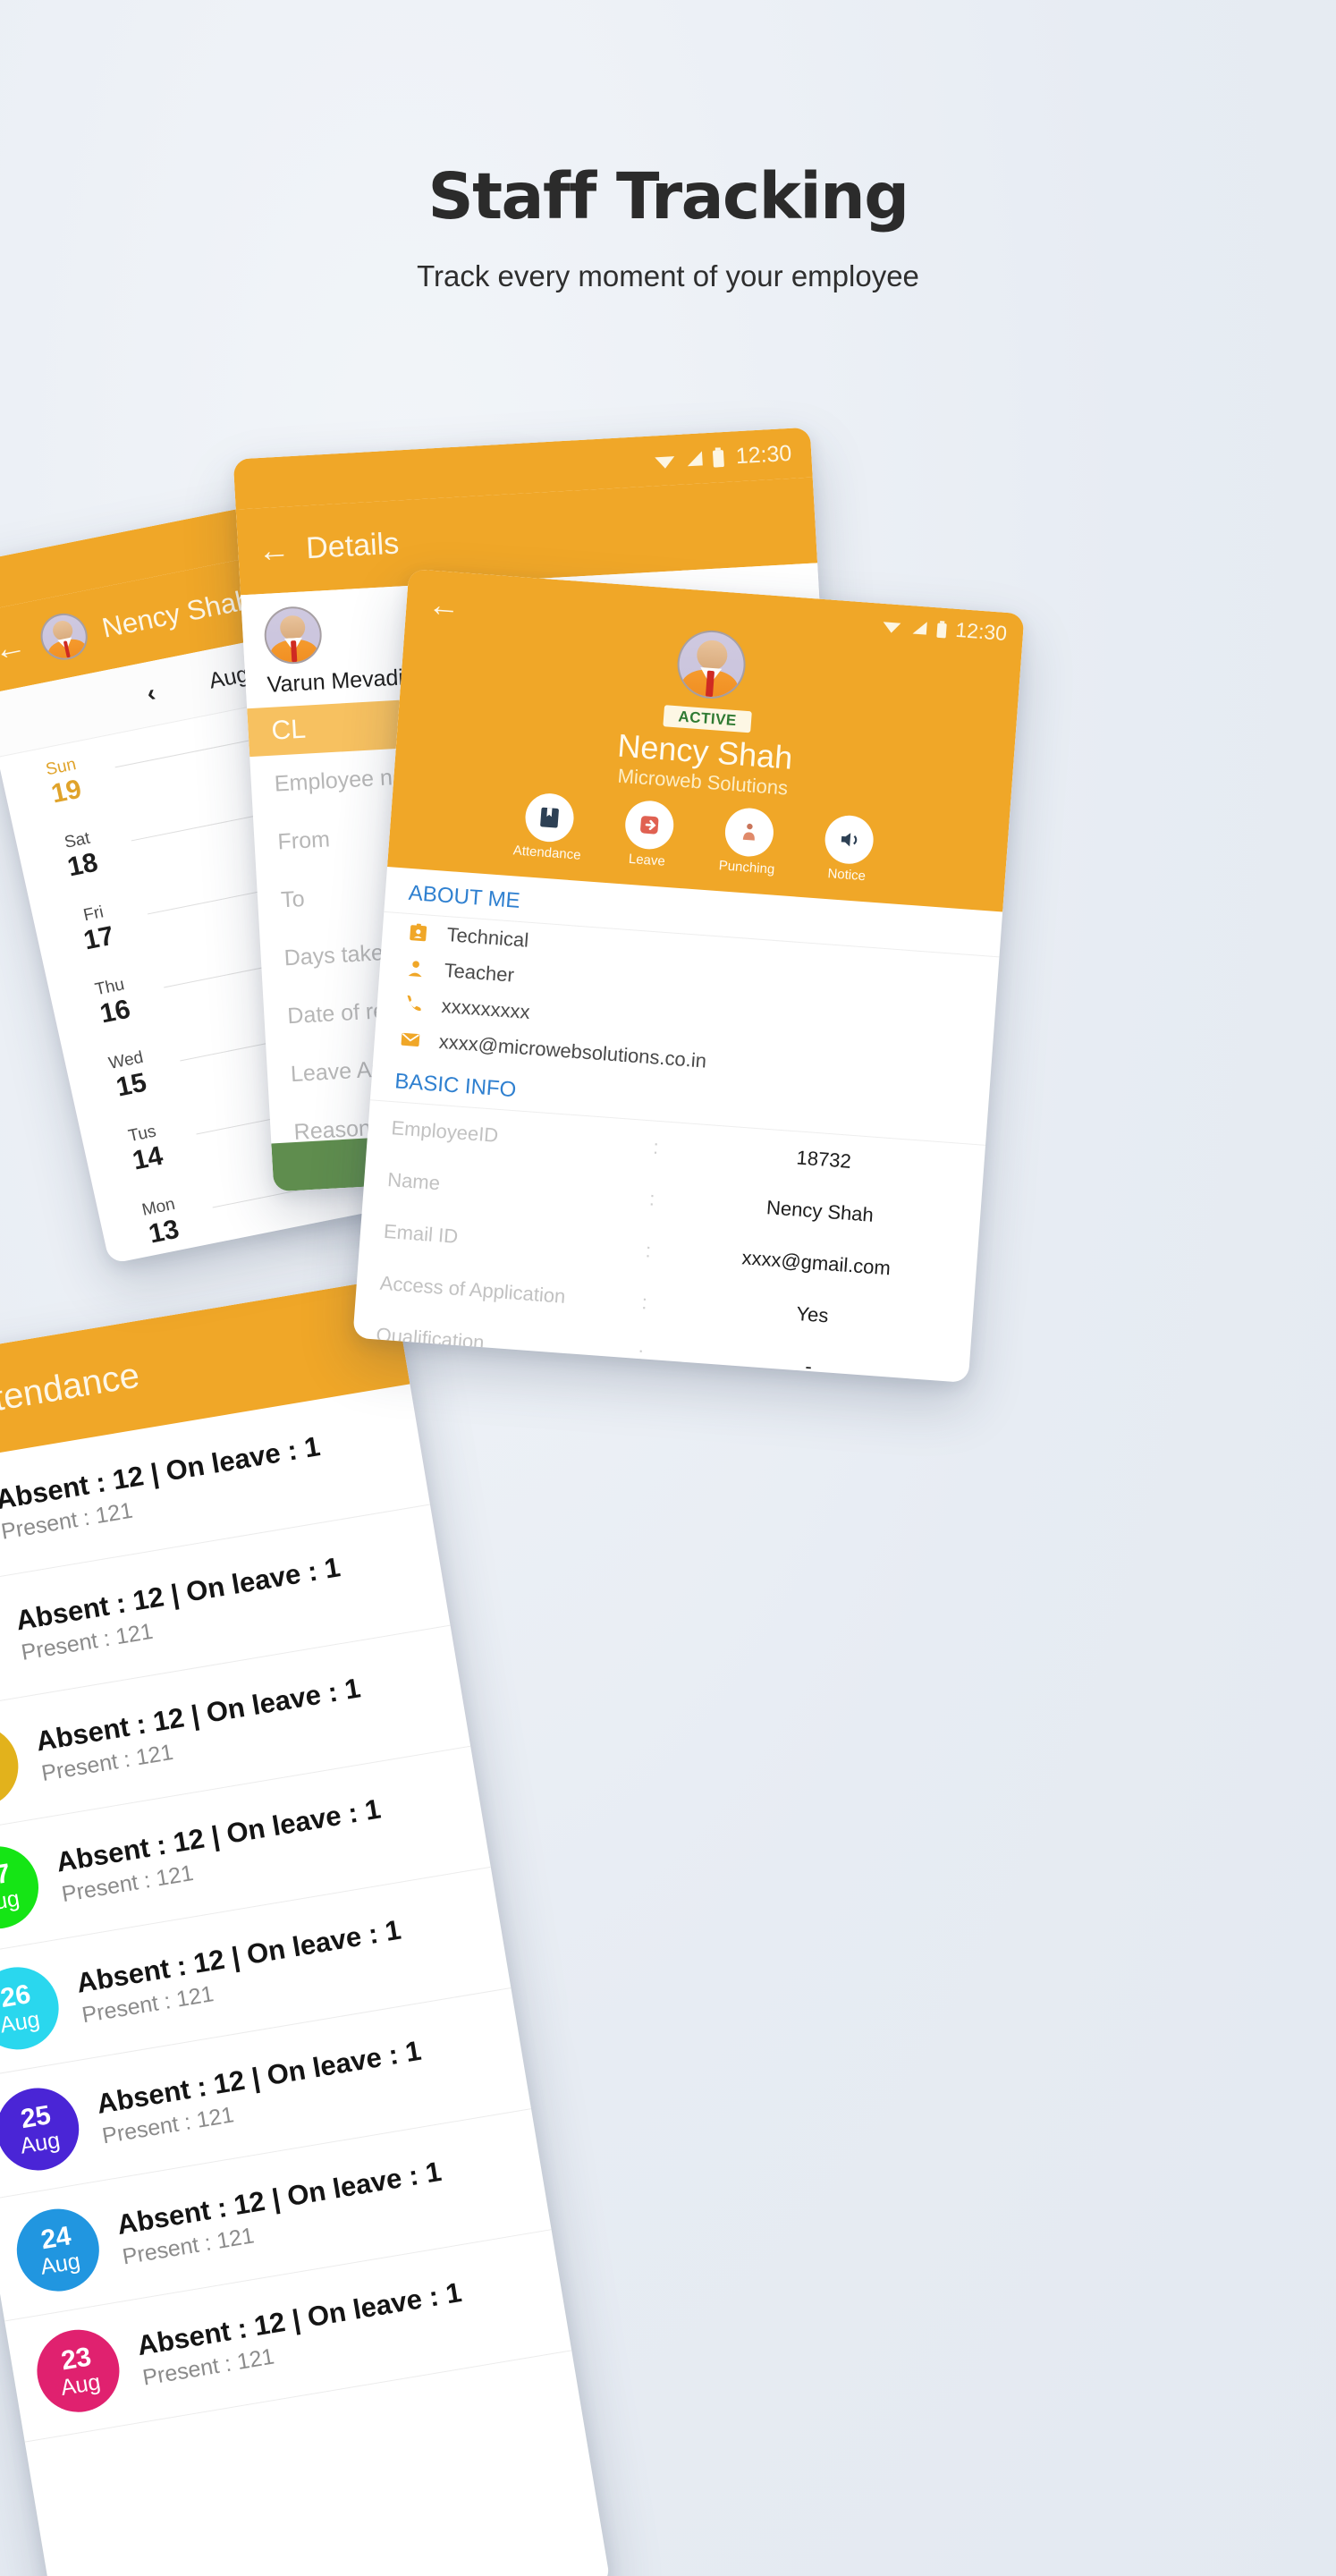  I want to click on about-me-value: Teacher, so click(479, 973).